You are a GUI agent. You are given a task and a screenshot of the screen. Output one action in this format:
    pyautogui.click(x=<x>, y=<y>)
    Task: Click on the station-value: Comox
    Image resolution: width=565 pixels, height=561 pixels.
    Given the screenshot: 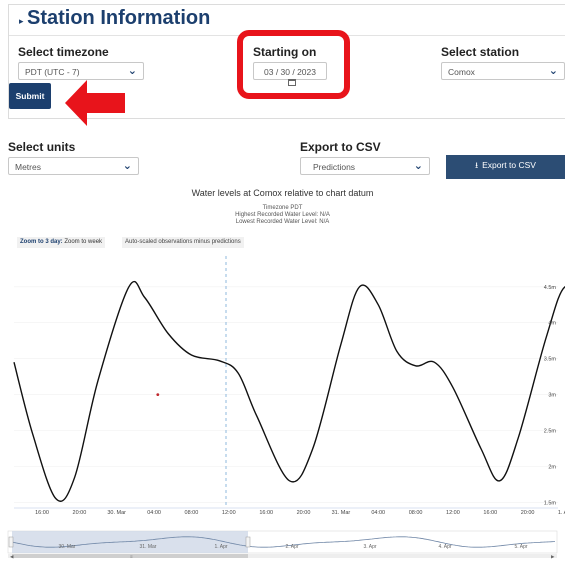 What is the action you would take?
    pyautogui.click(x=461, y=72)
    